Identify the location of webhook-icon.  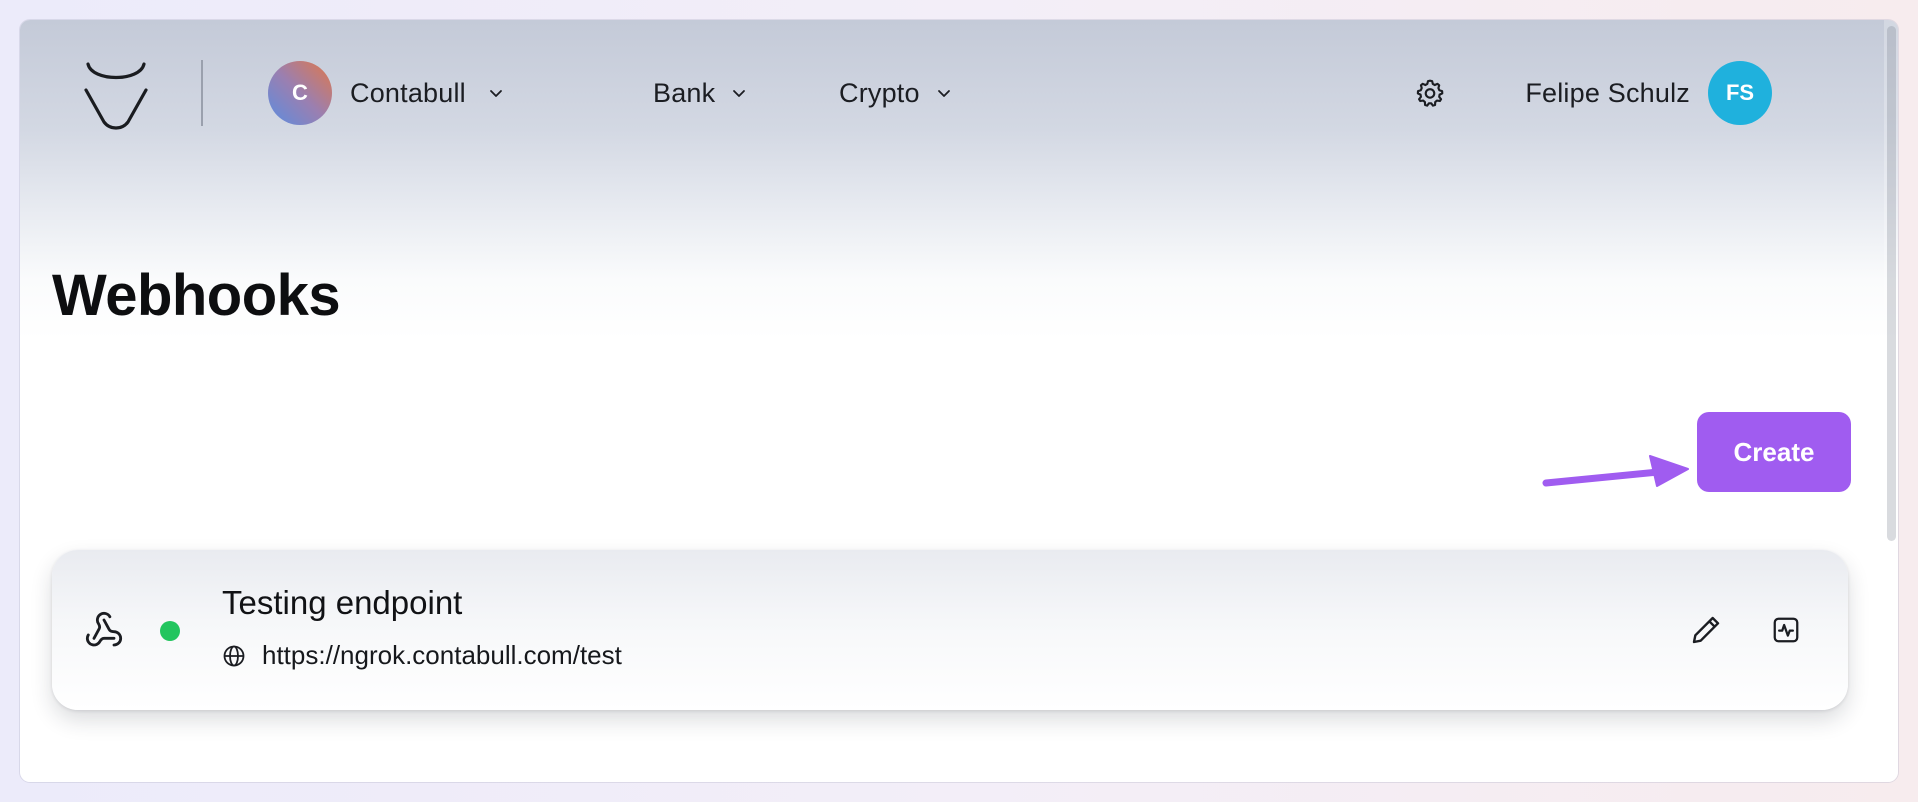
(104, 629).